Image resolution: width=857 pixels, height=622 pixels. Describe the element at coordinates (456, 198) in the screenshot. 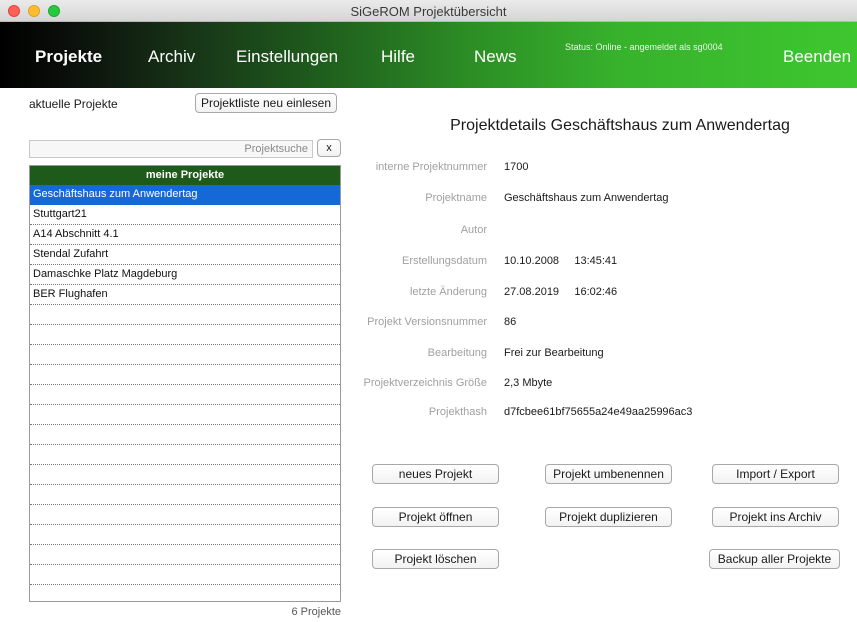

I see `detail-label: Projektname` at that location.